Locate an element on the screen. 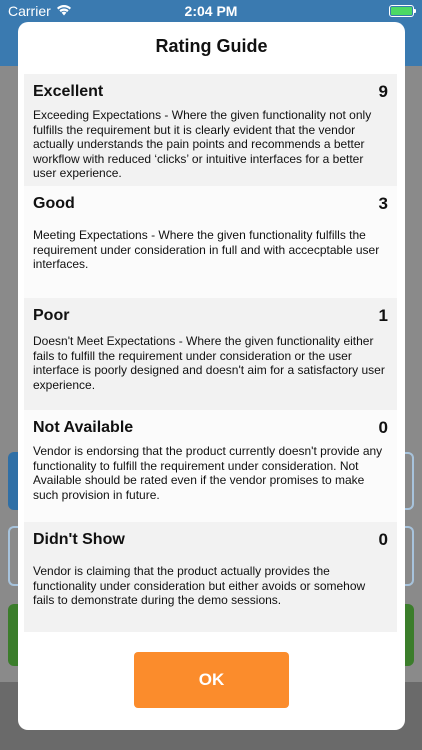  status-right is located at coordinates (402, 11).